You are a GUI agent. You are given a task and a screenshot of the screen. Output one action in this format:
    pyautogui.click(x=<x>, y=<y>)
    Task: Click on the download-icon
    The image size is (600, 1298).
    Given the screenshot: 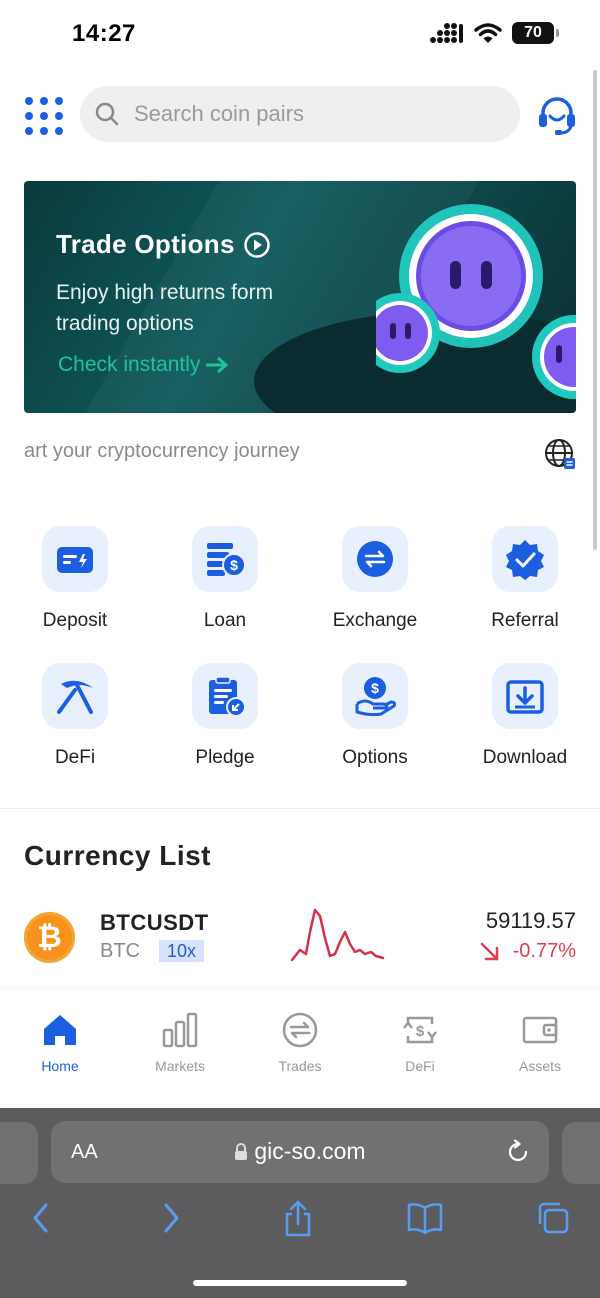 What is the action you would take?
    pyautogui.click(x=525, y=697)
    